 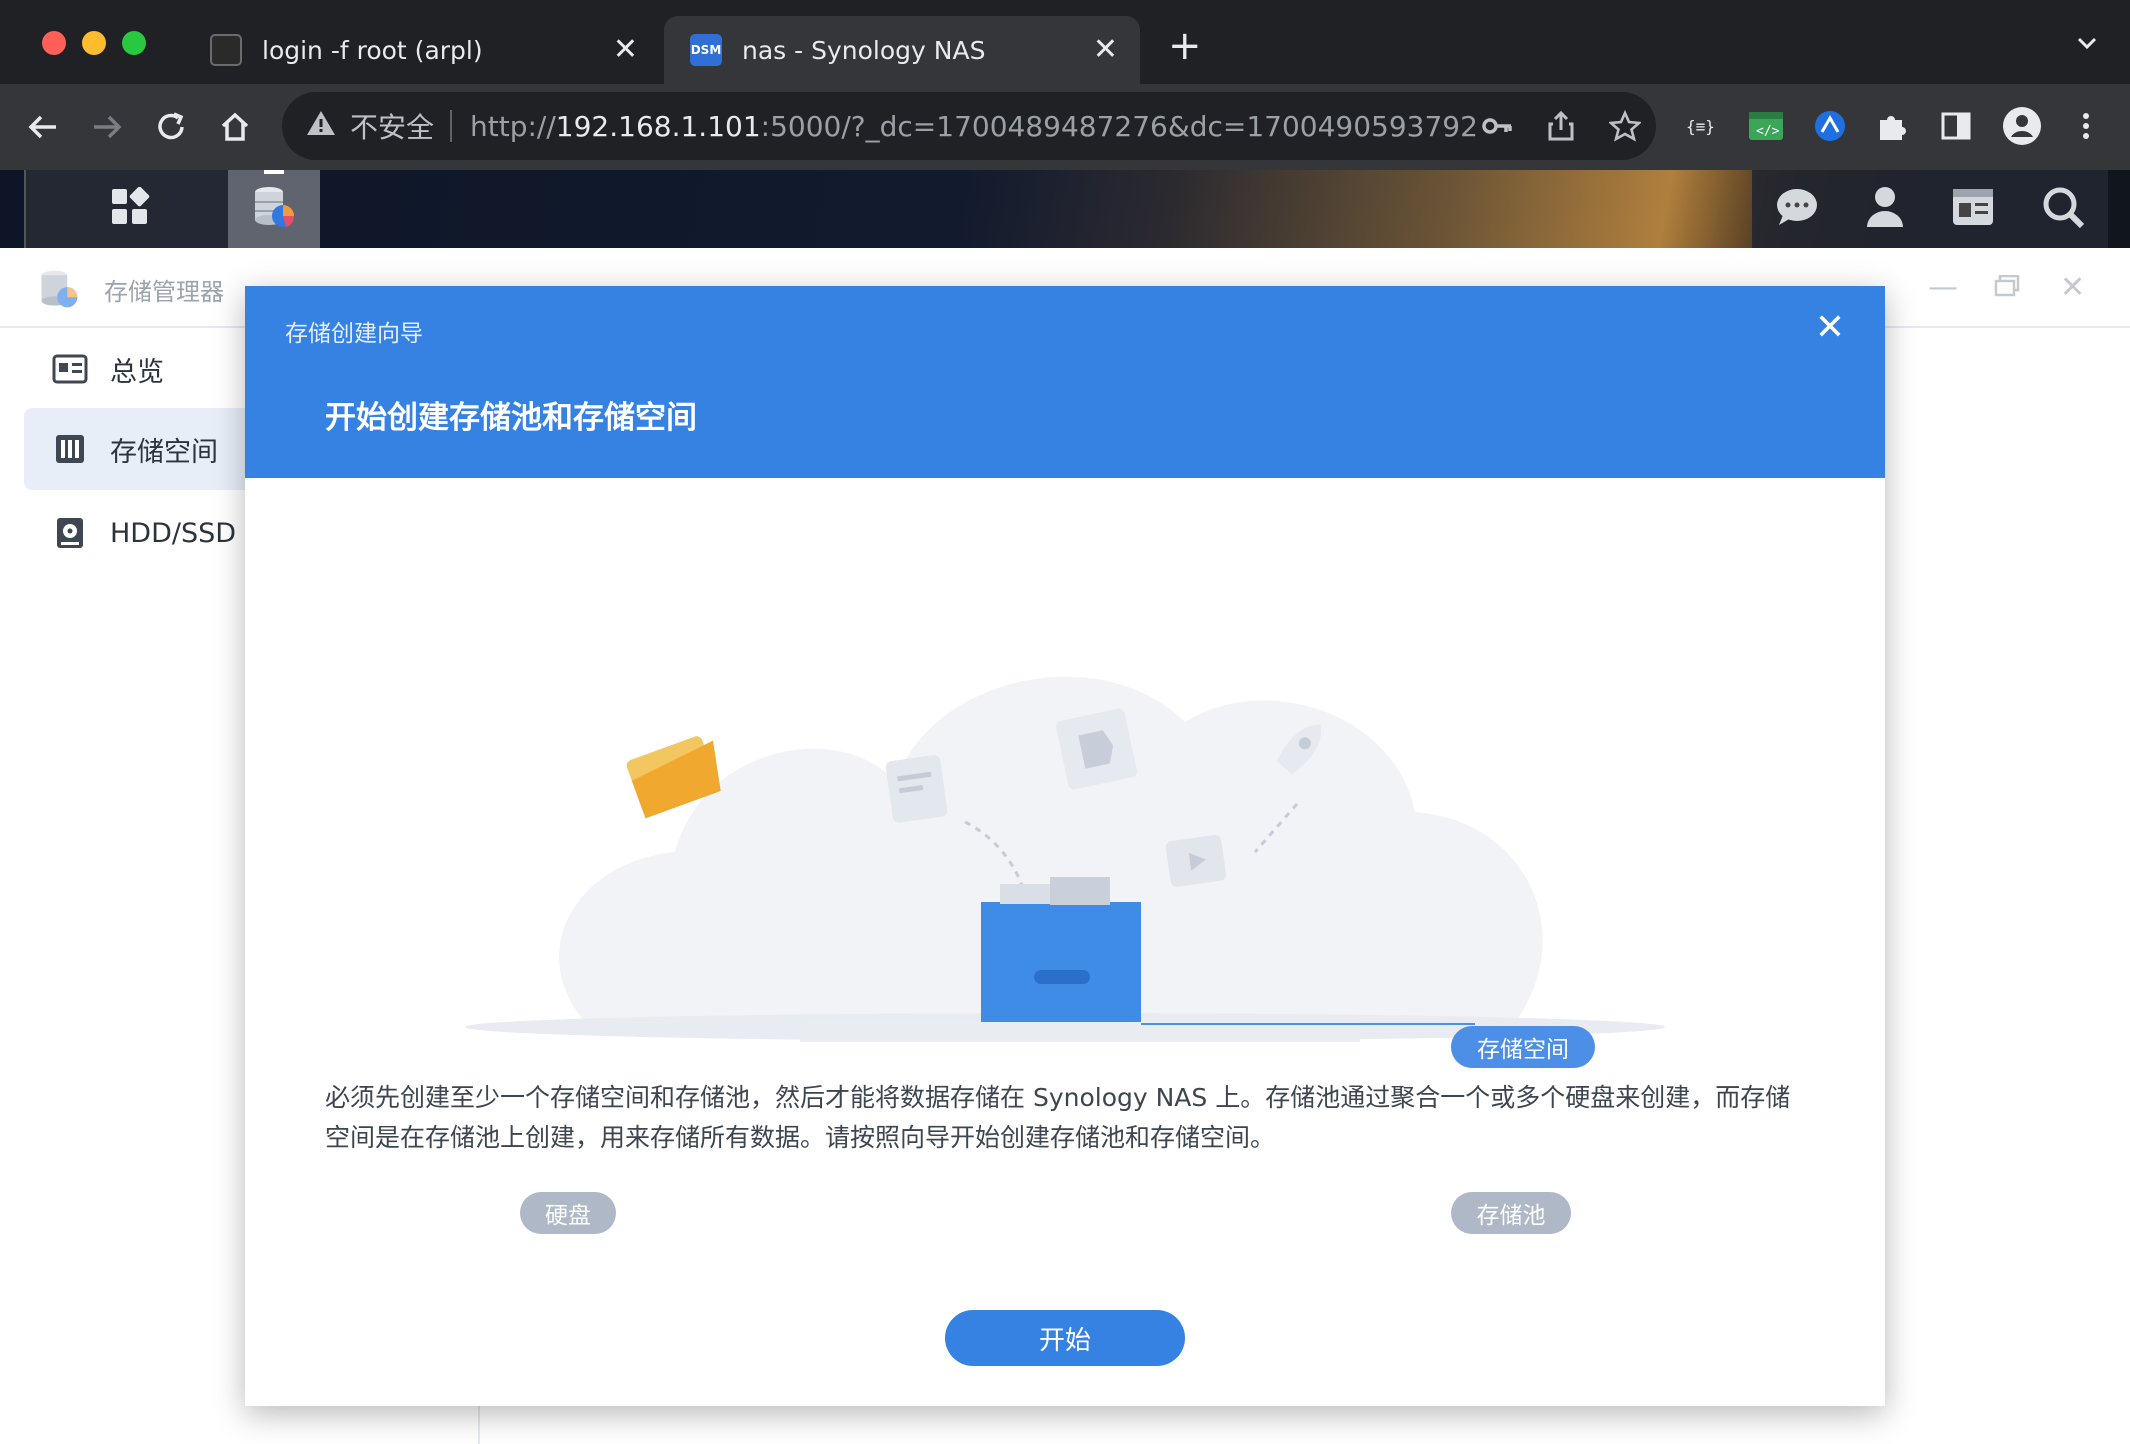 I want to click on hdd-icon, so click(x=70, y=533).